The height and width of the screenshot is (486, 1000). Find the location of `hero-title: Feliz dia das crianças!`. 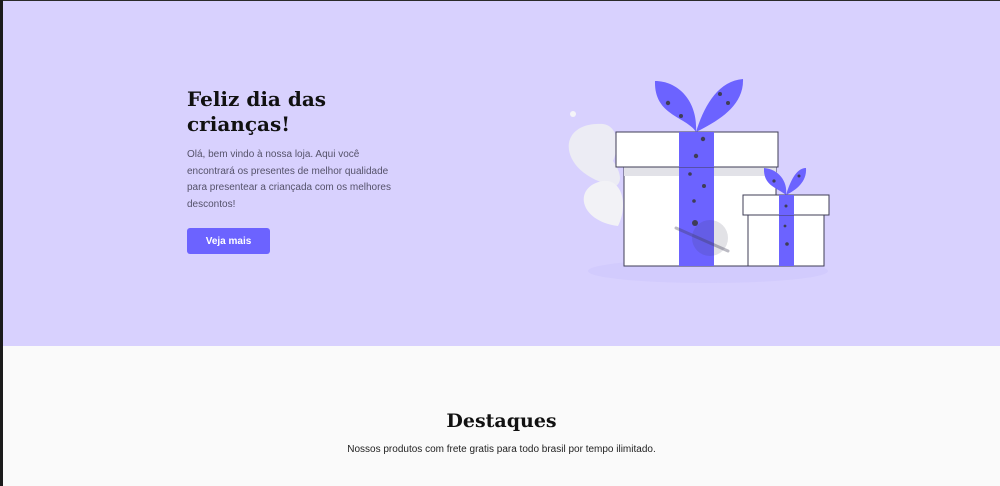

hero-title: Feliz dia das crianças! is located at coordinates (257, 111).